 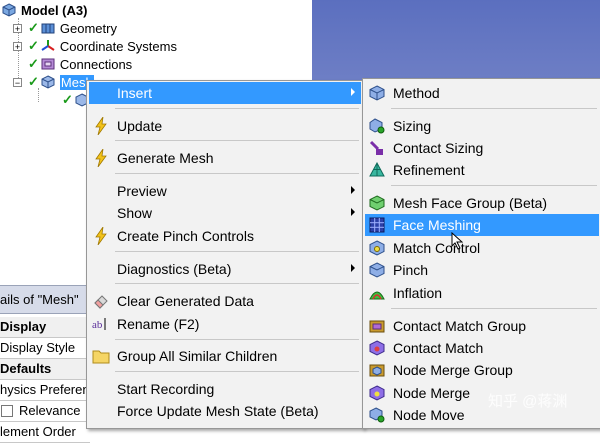 I want to click on details-row-relevance: Relevance, so click(x=45, y=411).